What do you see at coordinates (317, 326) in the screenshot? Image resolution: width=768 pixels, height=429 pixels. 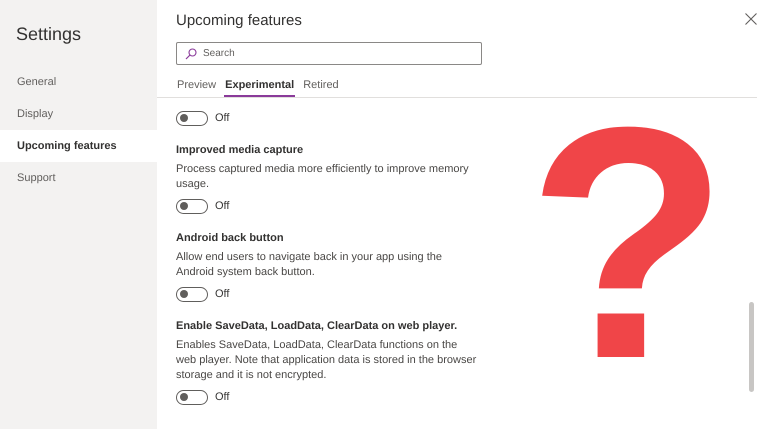 I see `feature-title: Enable SaveData, LoadData, ClearData on web player.` at bounding box center [317, 326].